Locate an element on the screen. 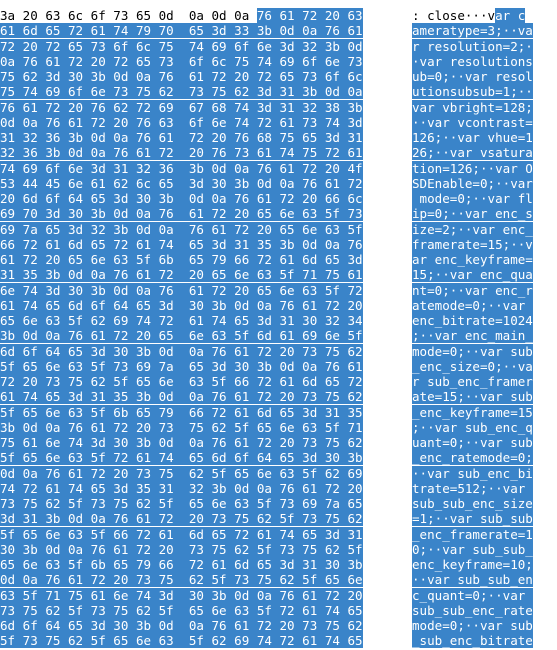  ascii-selected-text: ·var resolutions is located at coordinates (472, 61).